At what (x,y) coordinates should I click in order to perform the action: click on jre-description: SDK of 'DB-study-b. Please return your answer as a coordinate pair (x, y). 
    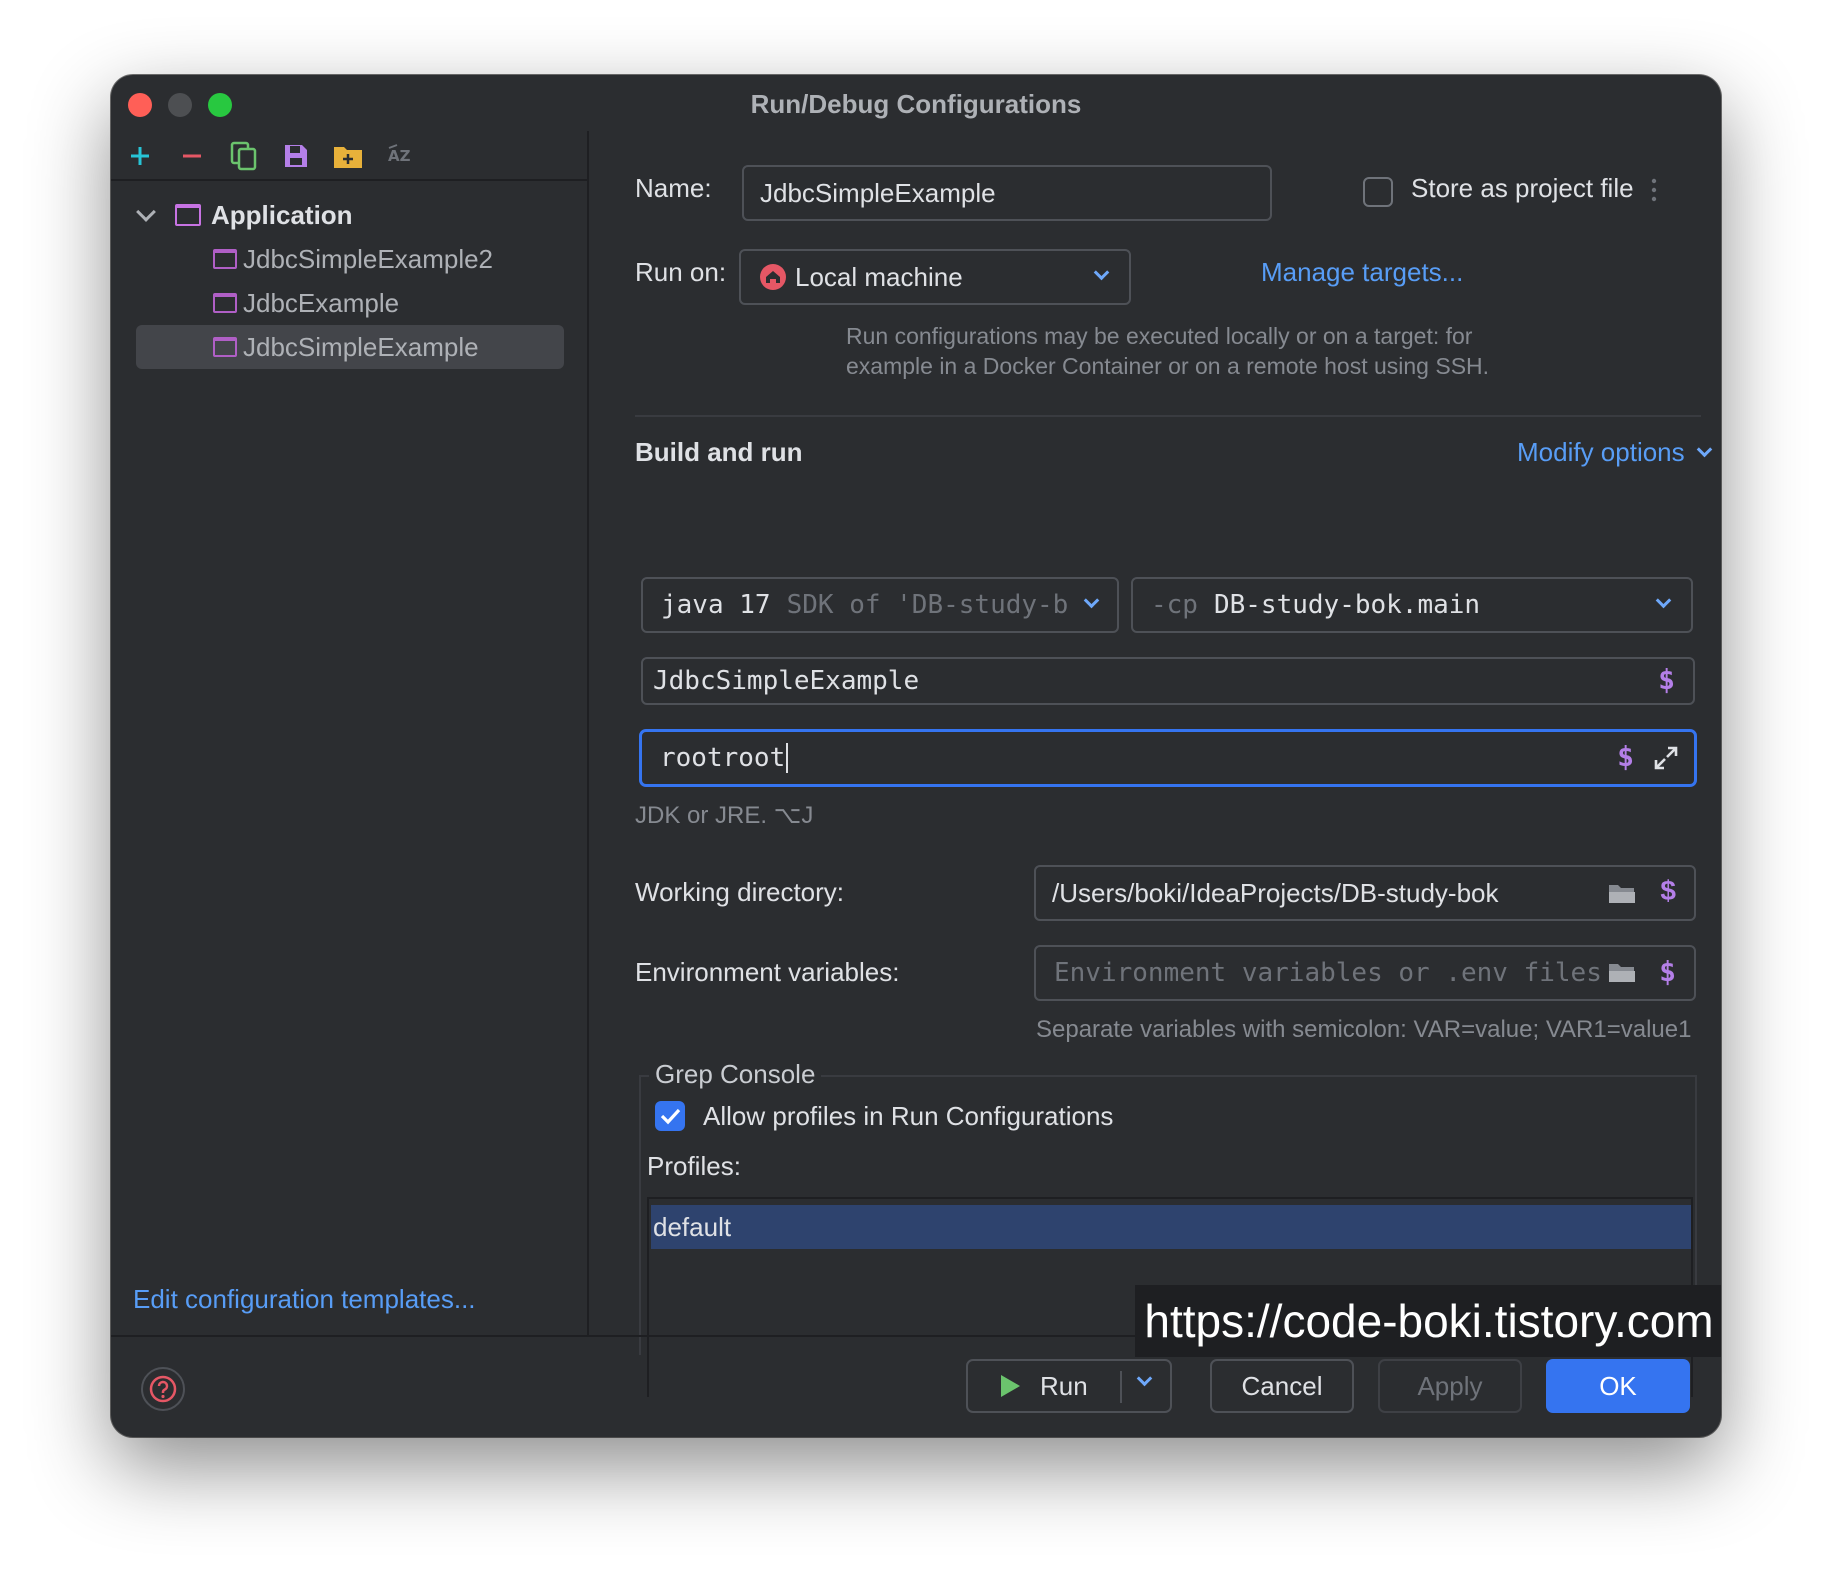
    Looking at the image, I should click on (927, 605).